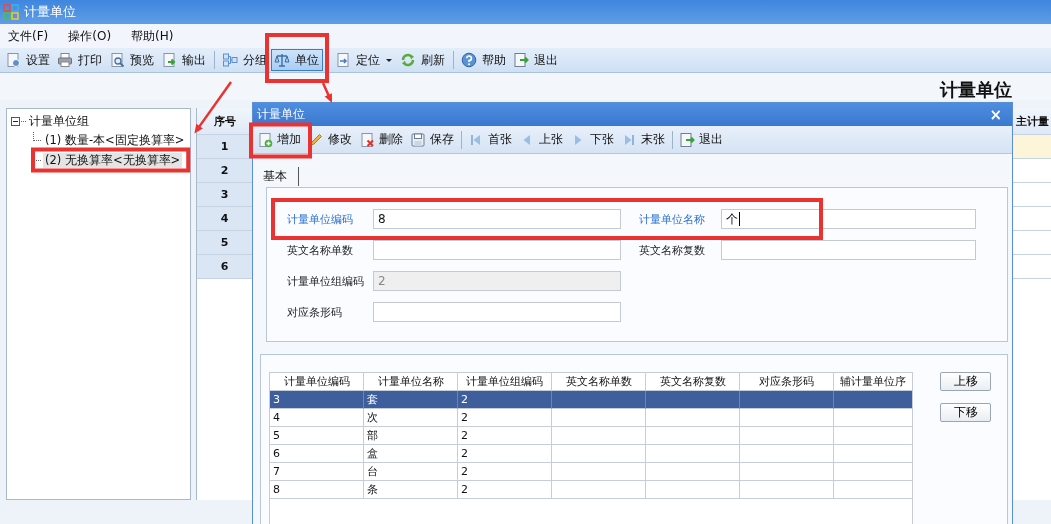 The height and width of the screenshot is (524, 1051). Describe the element at coordinates (848, 219) in the screenshot. I see `input-field: 个` at that location.